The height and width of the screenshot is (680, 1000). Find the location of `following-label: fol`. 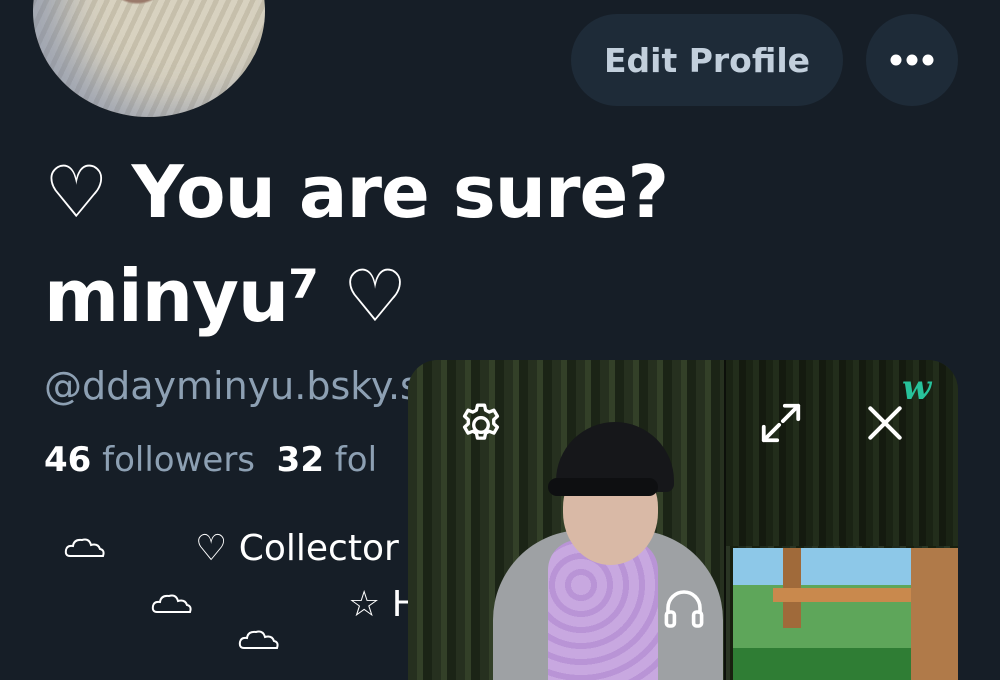

following-label: fol is located at coordinates (356, 460).